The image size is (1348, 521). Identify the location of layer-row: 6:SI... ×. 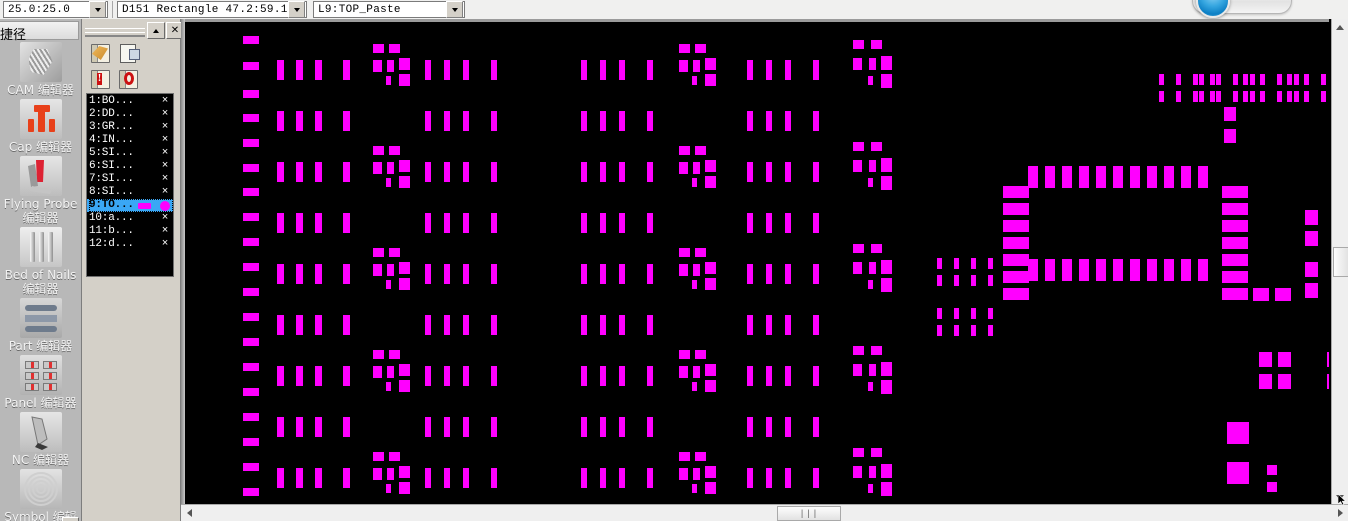
(130, 166).